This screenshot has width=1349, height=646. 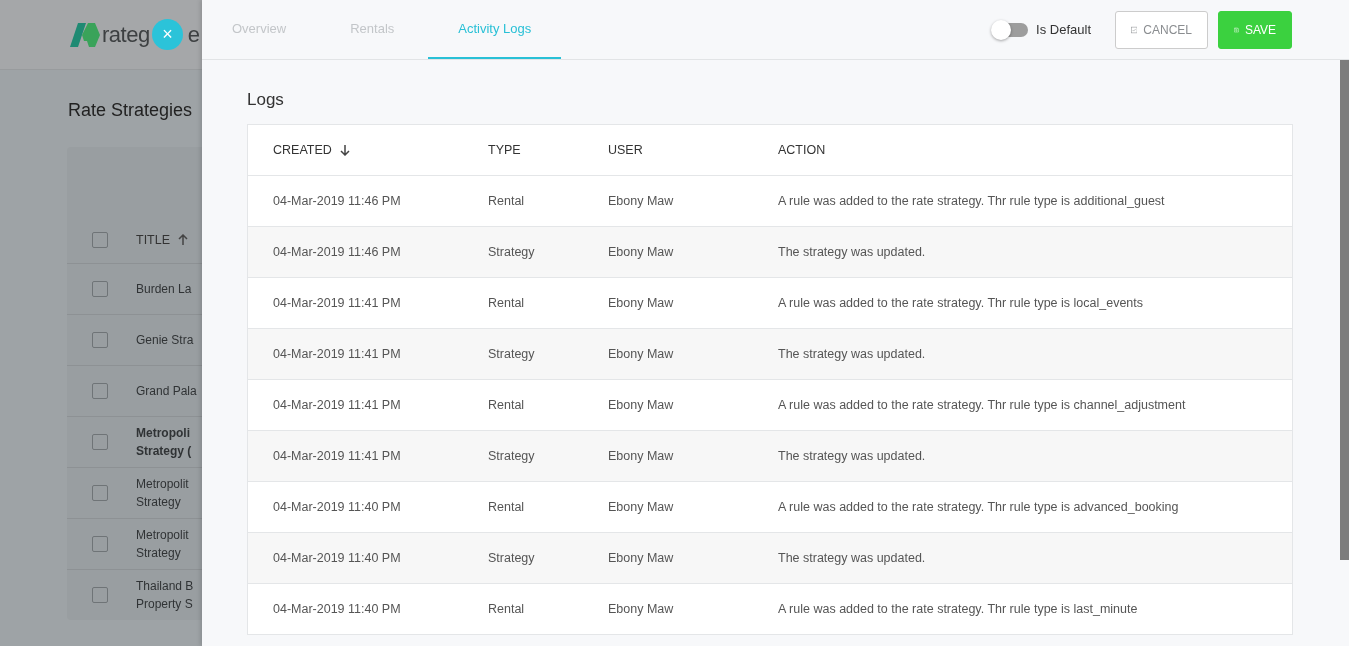 I want to click on scrollbar, so click(x=1344, y=310).